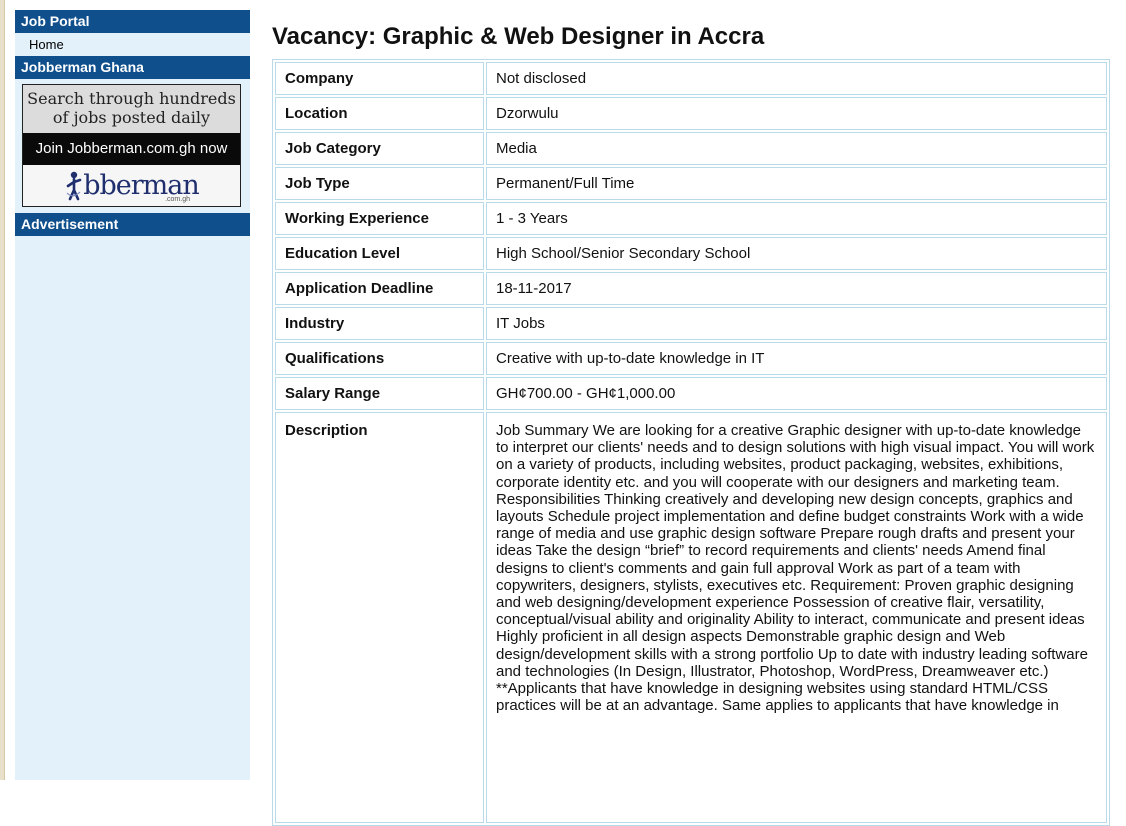 The image size is (1126, 826). What do you see at coordinates (796, 78) in the screenshot?
I see `row-value: Not disclosed` at bounding box center [796, 78].